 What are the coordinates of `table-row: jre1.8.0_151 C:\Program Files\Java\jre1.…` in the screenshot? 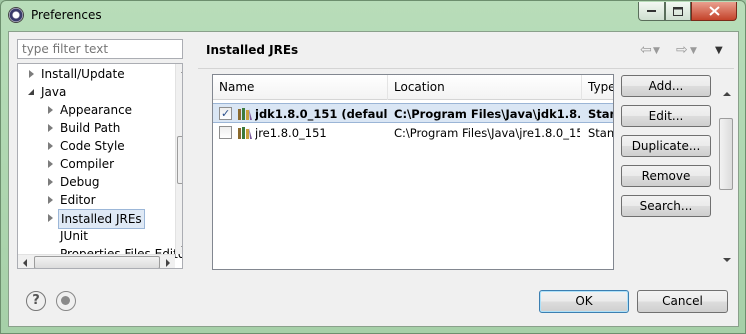 It's located at (413, 133).